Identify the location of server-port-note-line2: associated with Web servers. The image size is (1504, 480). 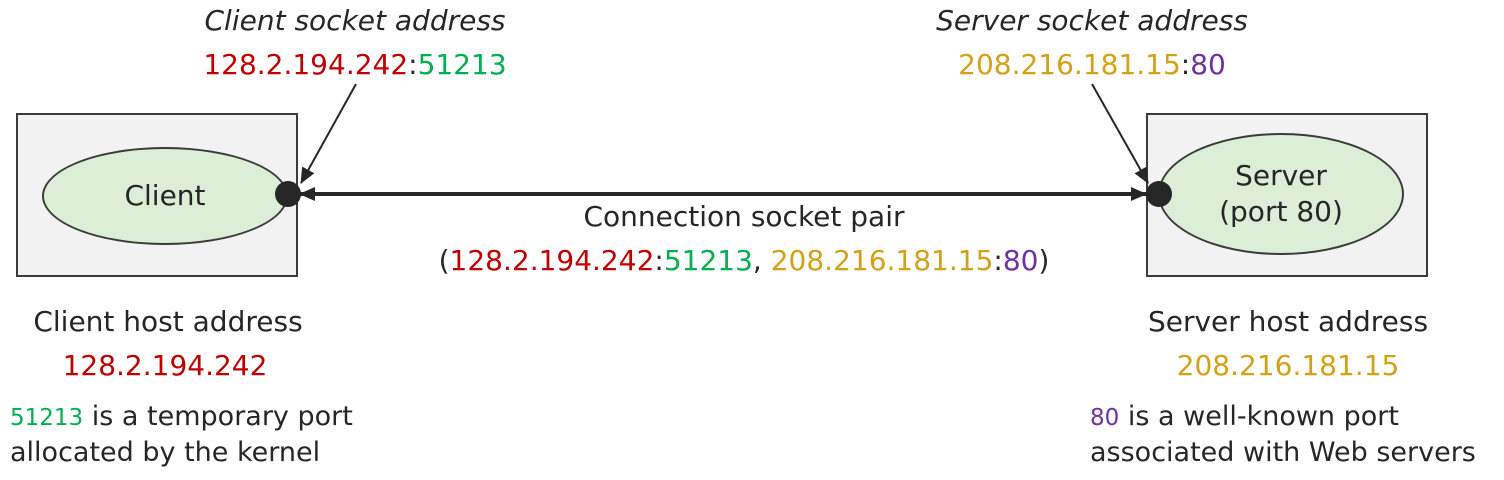
(1283, 452).